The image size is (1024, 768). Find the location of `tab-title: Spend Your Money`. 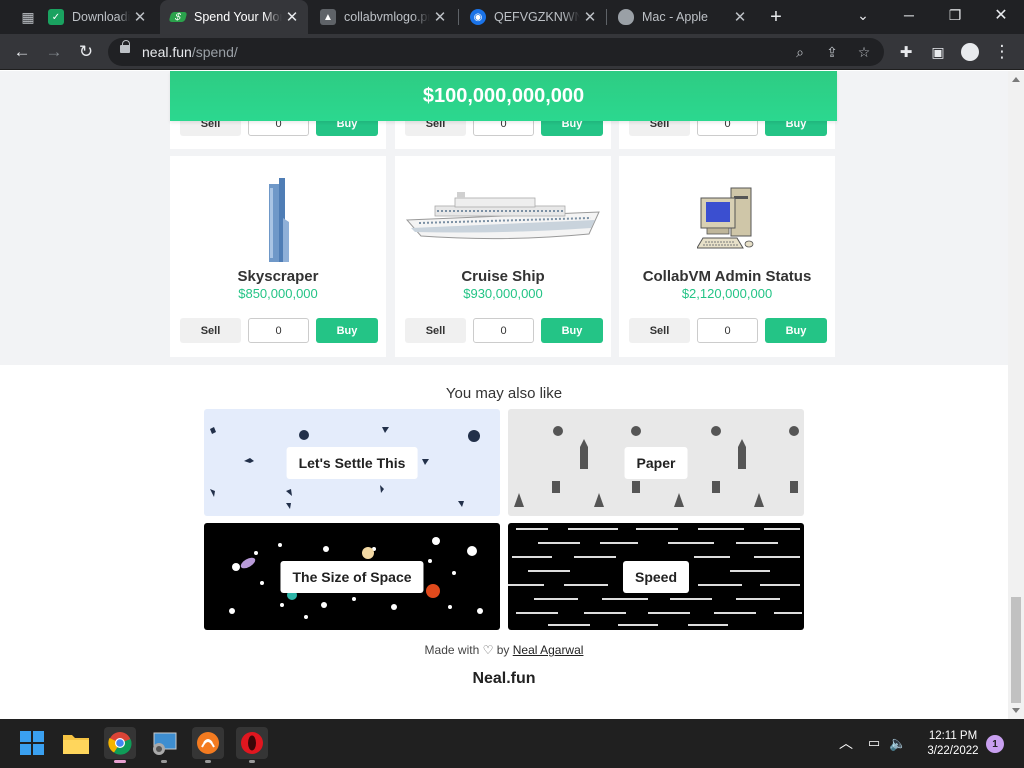

tab-title: Spend Your Money is located at coordinates (238, 17).